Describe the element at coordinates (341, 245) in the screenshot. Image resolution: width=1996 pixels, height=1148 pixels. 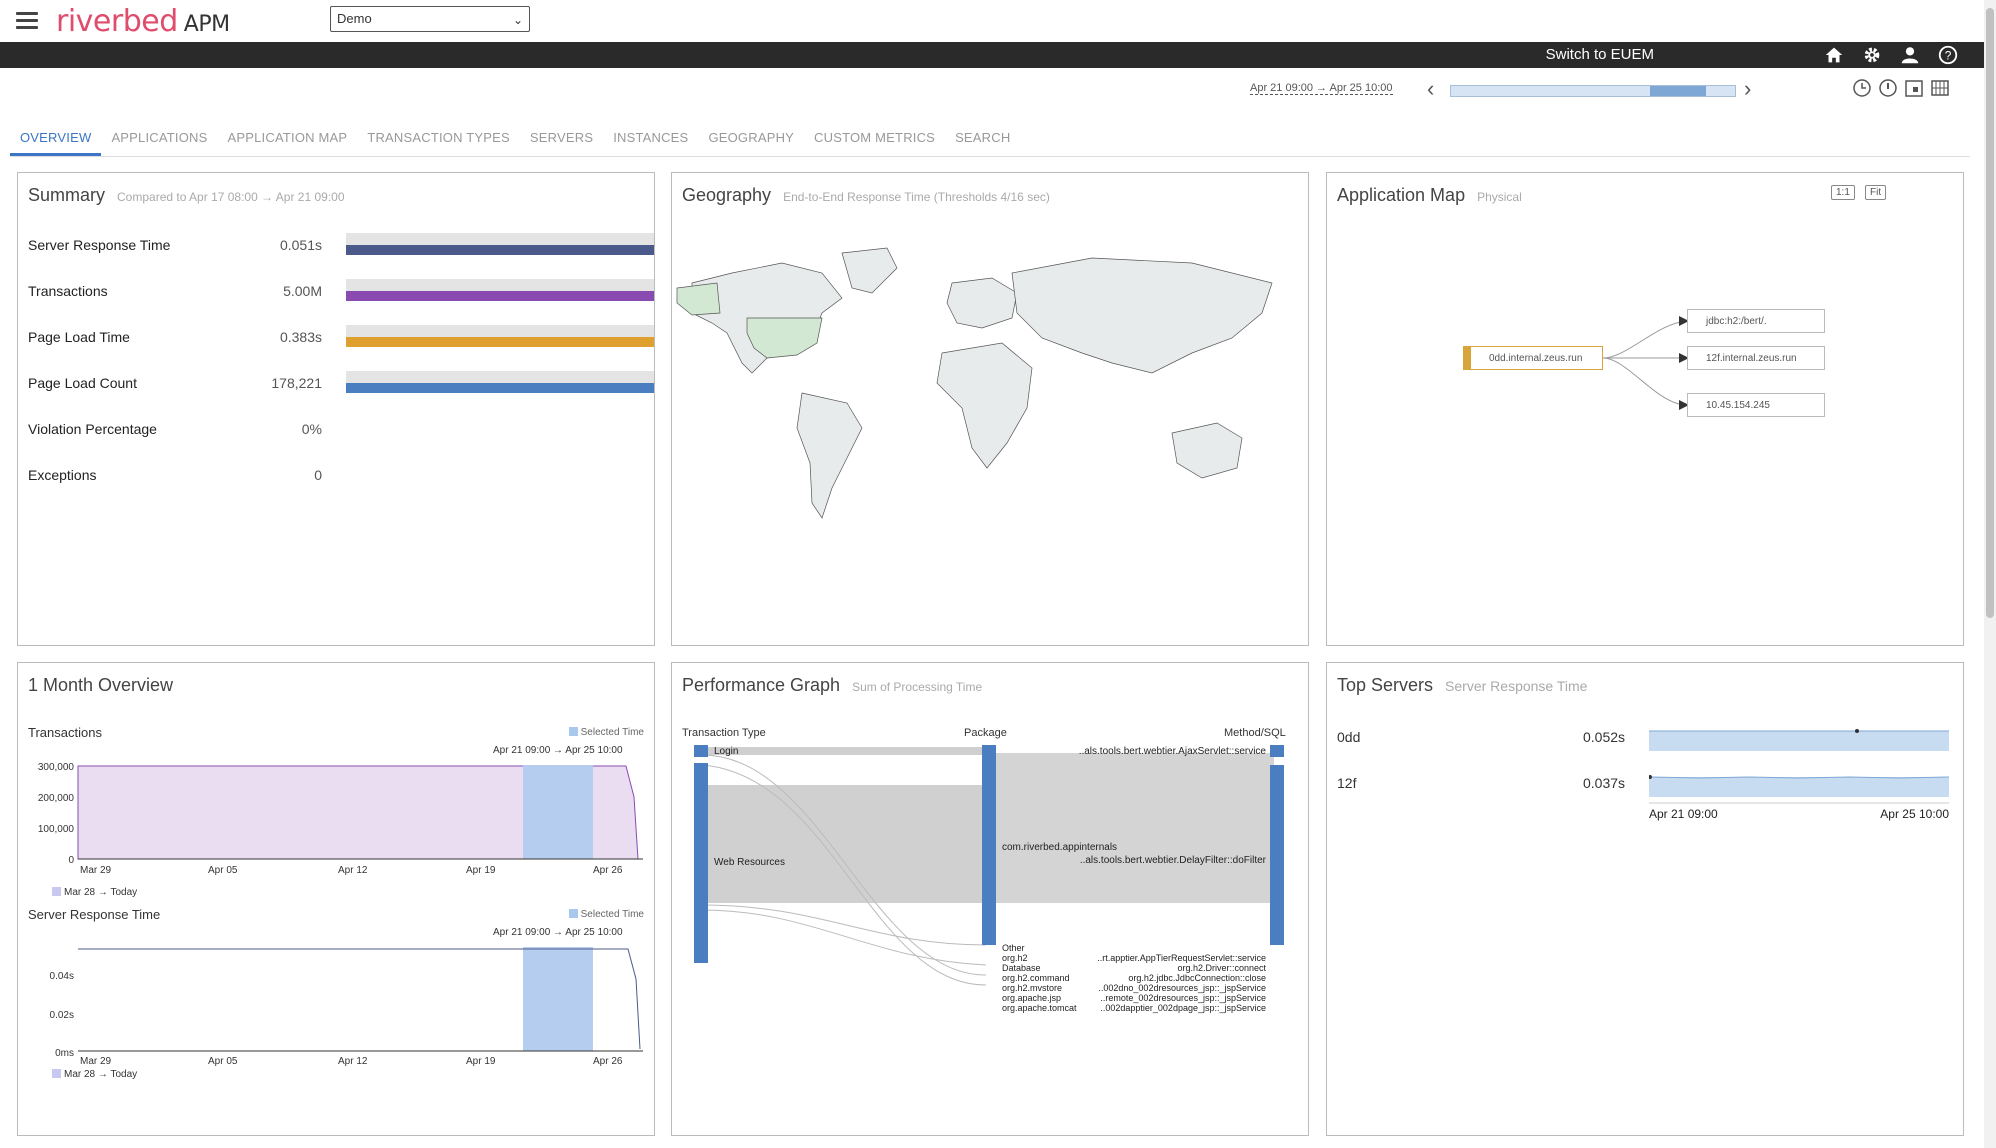
I see `summary-row-server-response: Server Response Time 0.051s` at that location.